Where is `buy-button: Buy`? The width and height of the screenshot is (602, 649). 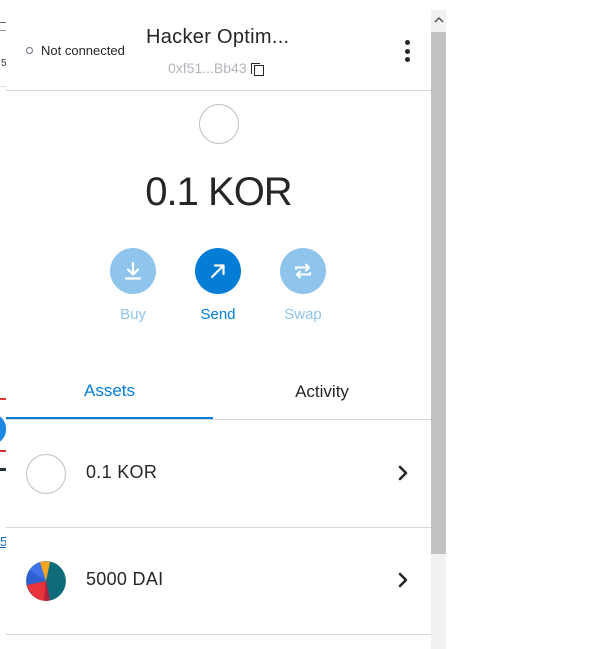 buy-button: Buy is located at coordinates (133, 285).